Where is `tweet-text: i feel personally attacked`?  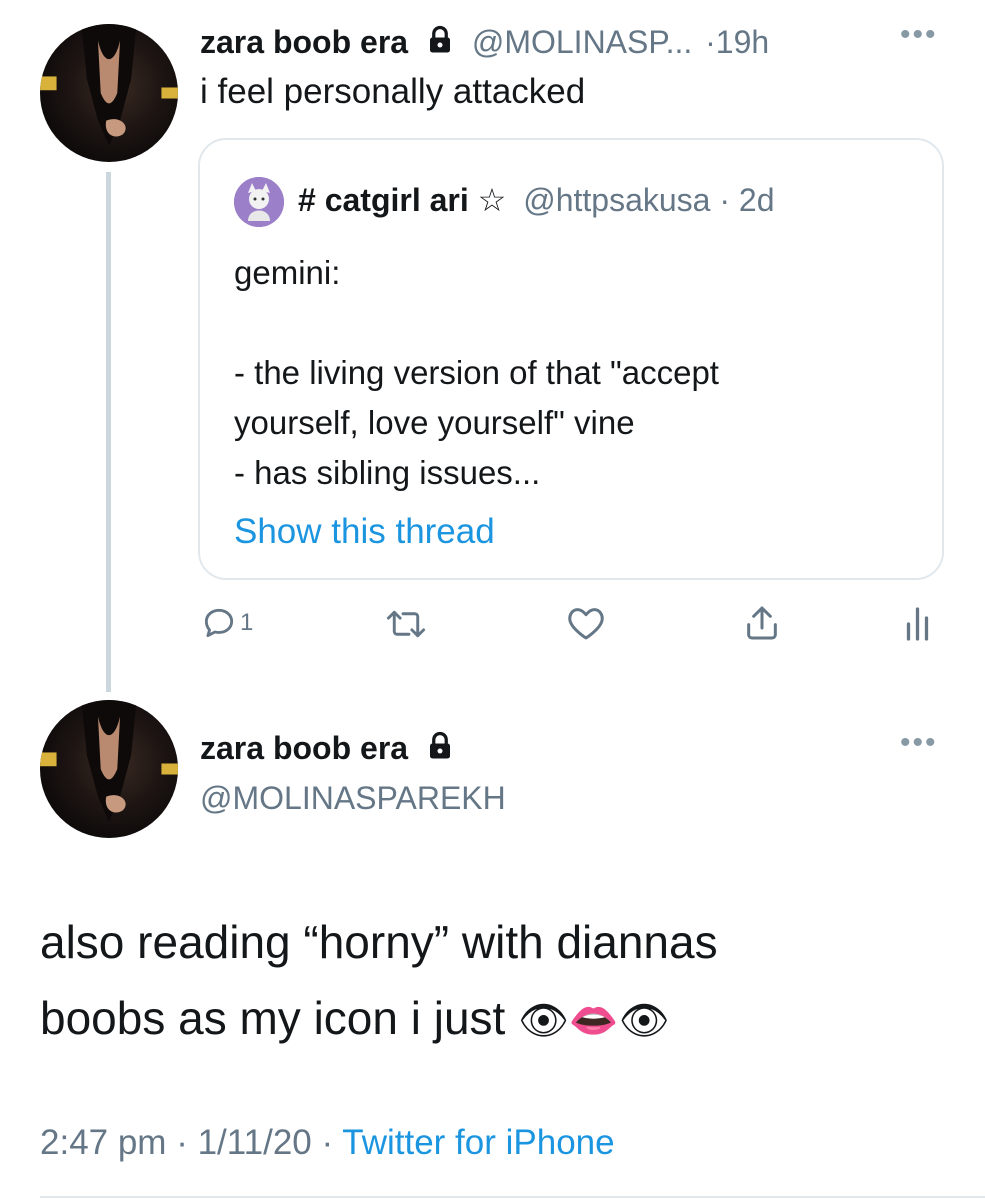 tweet-text: i feel personally attacked is located at coordinates (393, 91).